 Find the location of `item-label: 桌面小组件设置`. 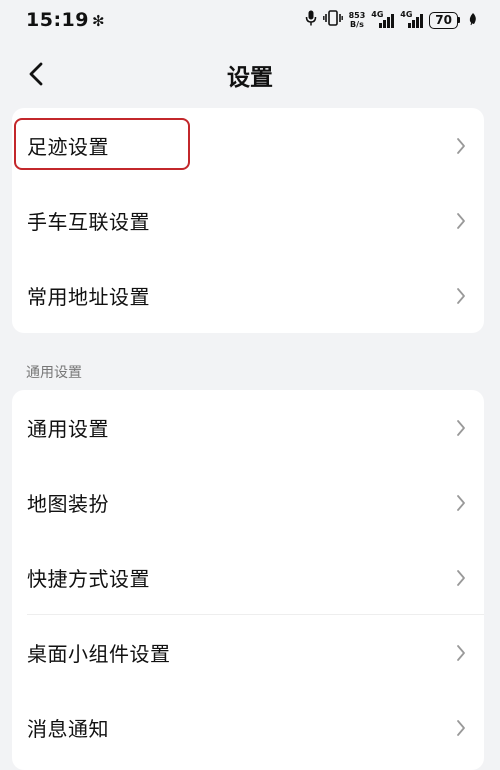

item-label: 桌面小组件设置 is located at coordinates (99, 654).